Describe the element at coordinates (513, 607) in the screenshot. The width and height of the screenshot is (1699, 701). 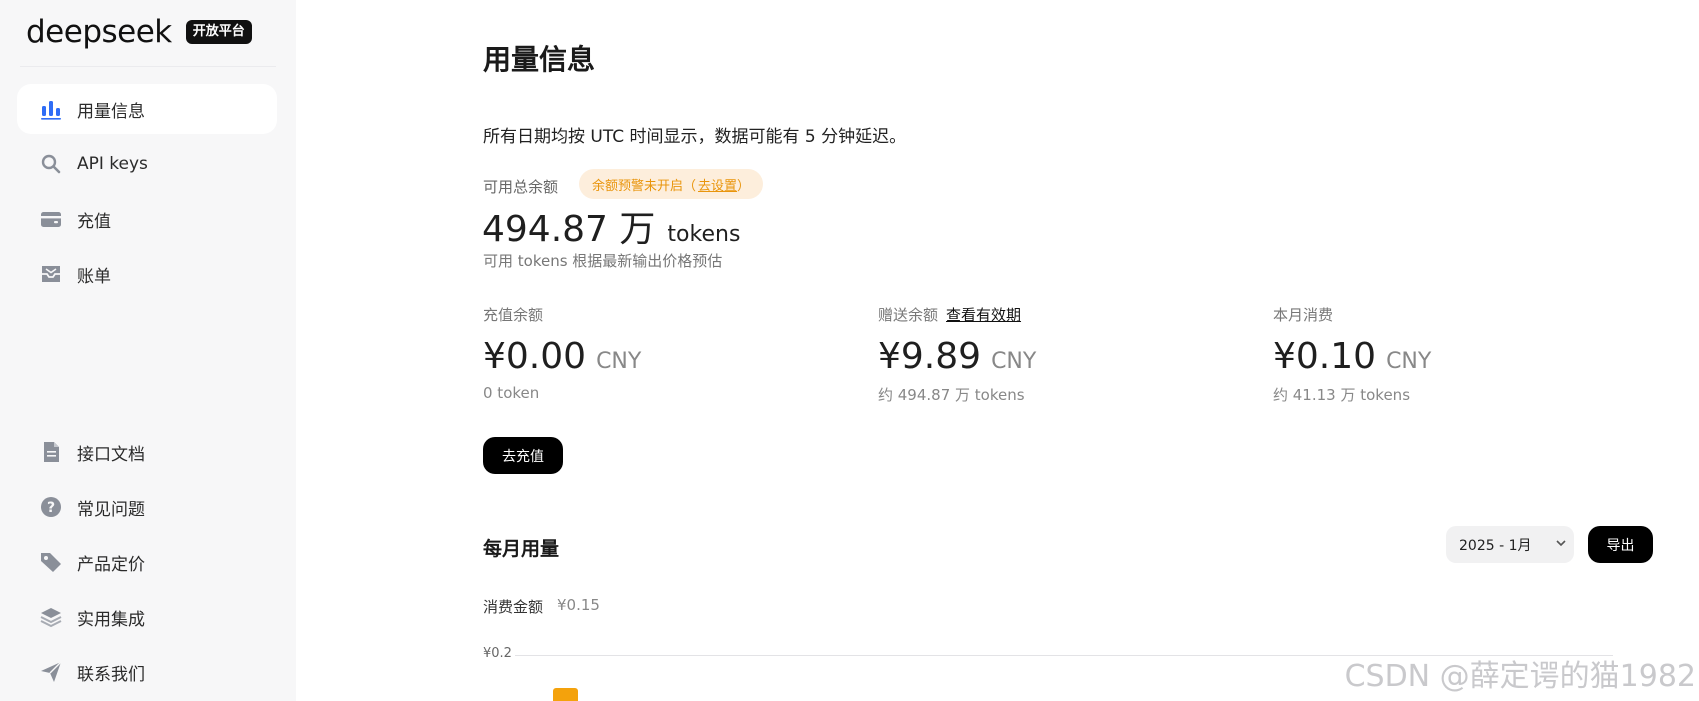
I see `cost-label: 消费金额` at that location.